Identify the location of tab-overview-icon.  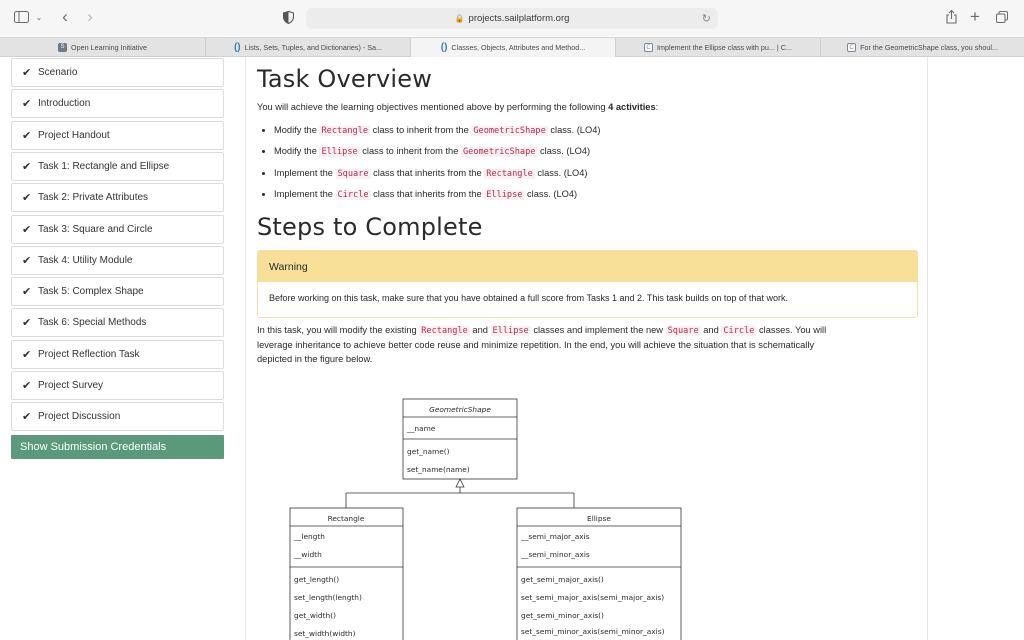
(1002, 17).